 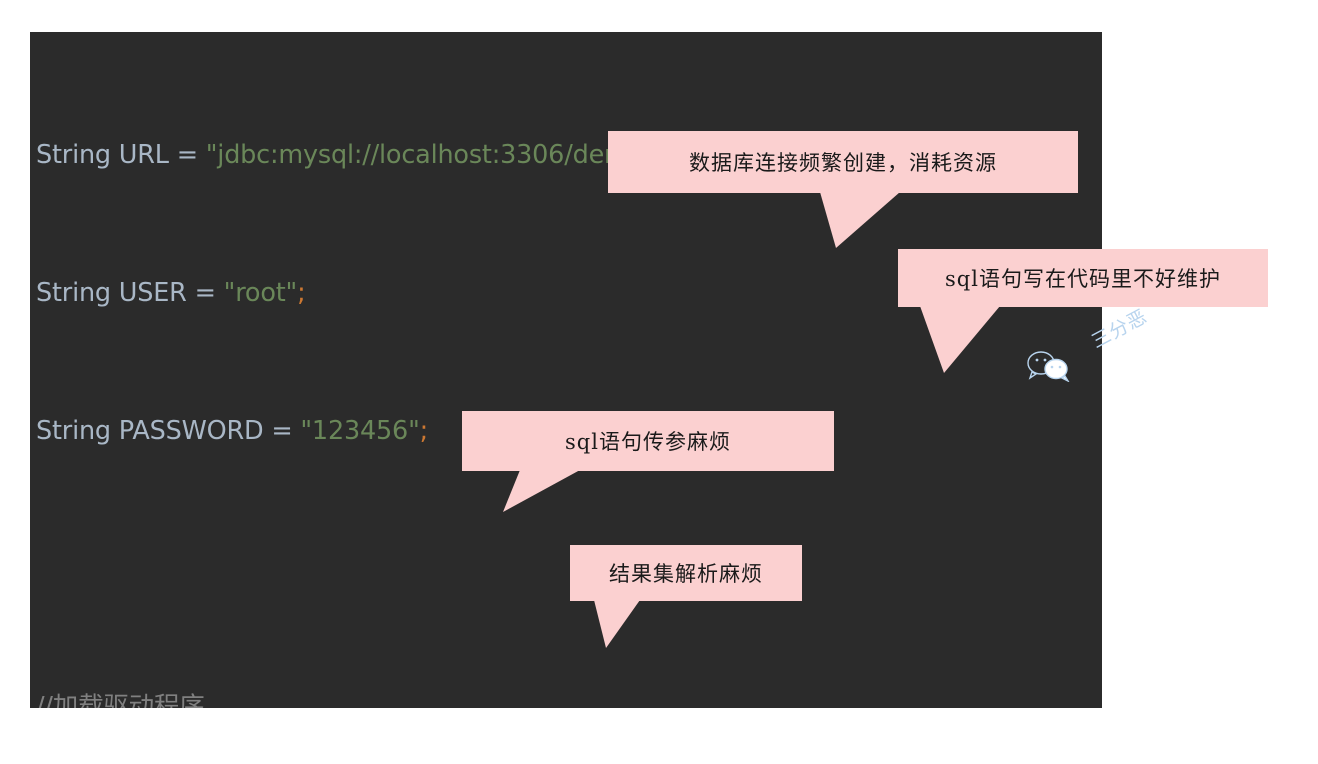 What do you see at coordinates (686, 573) in the screenshot?
I see `callout-resultset-parsing: 结果集解析麻烦` at bounding box center [686, 573].